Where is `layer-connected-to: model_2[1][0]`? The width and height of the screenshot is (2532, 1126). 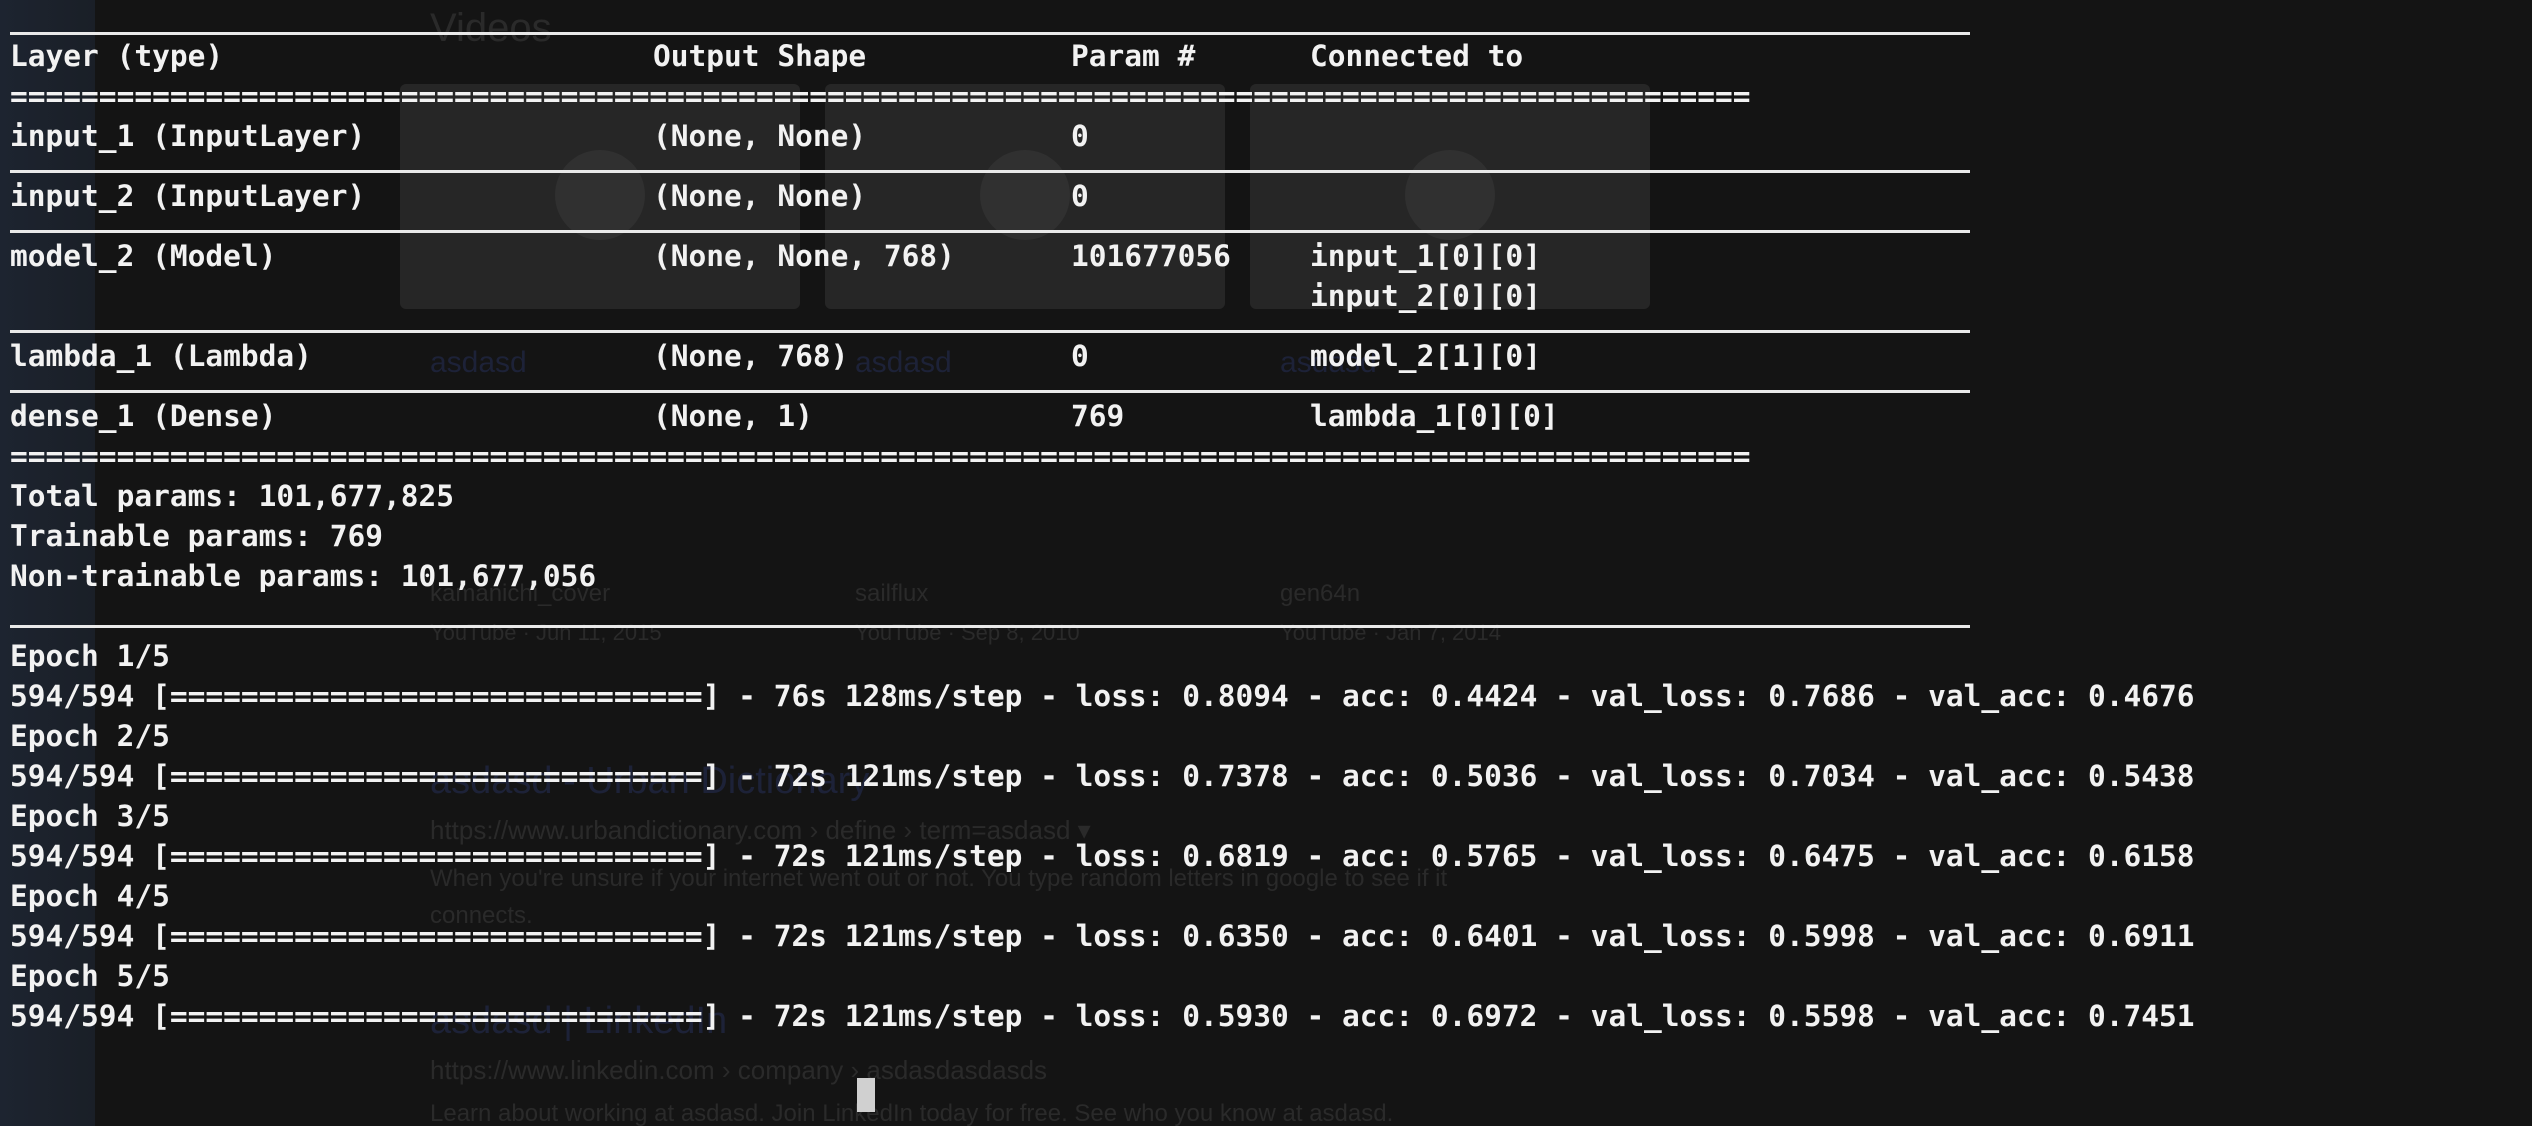
layer-connected-to: model_2[1][0] is located at coordinates (1425, 356).